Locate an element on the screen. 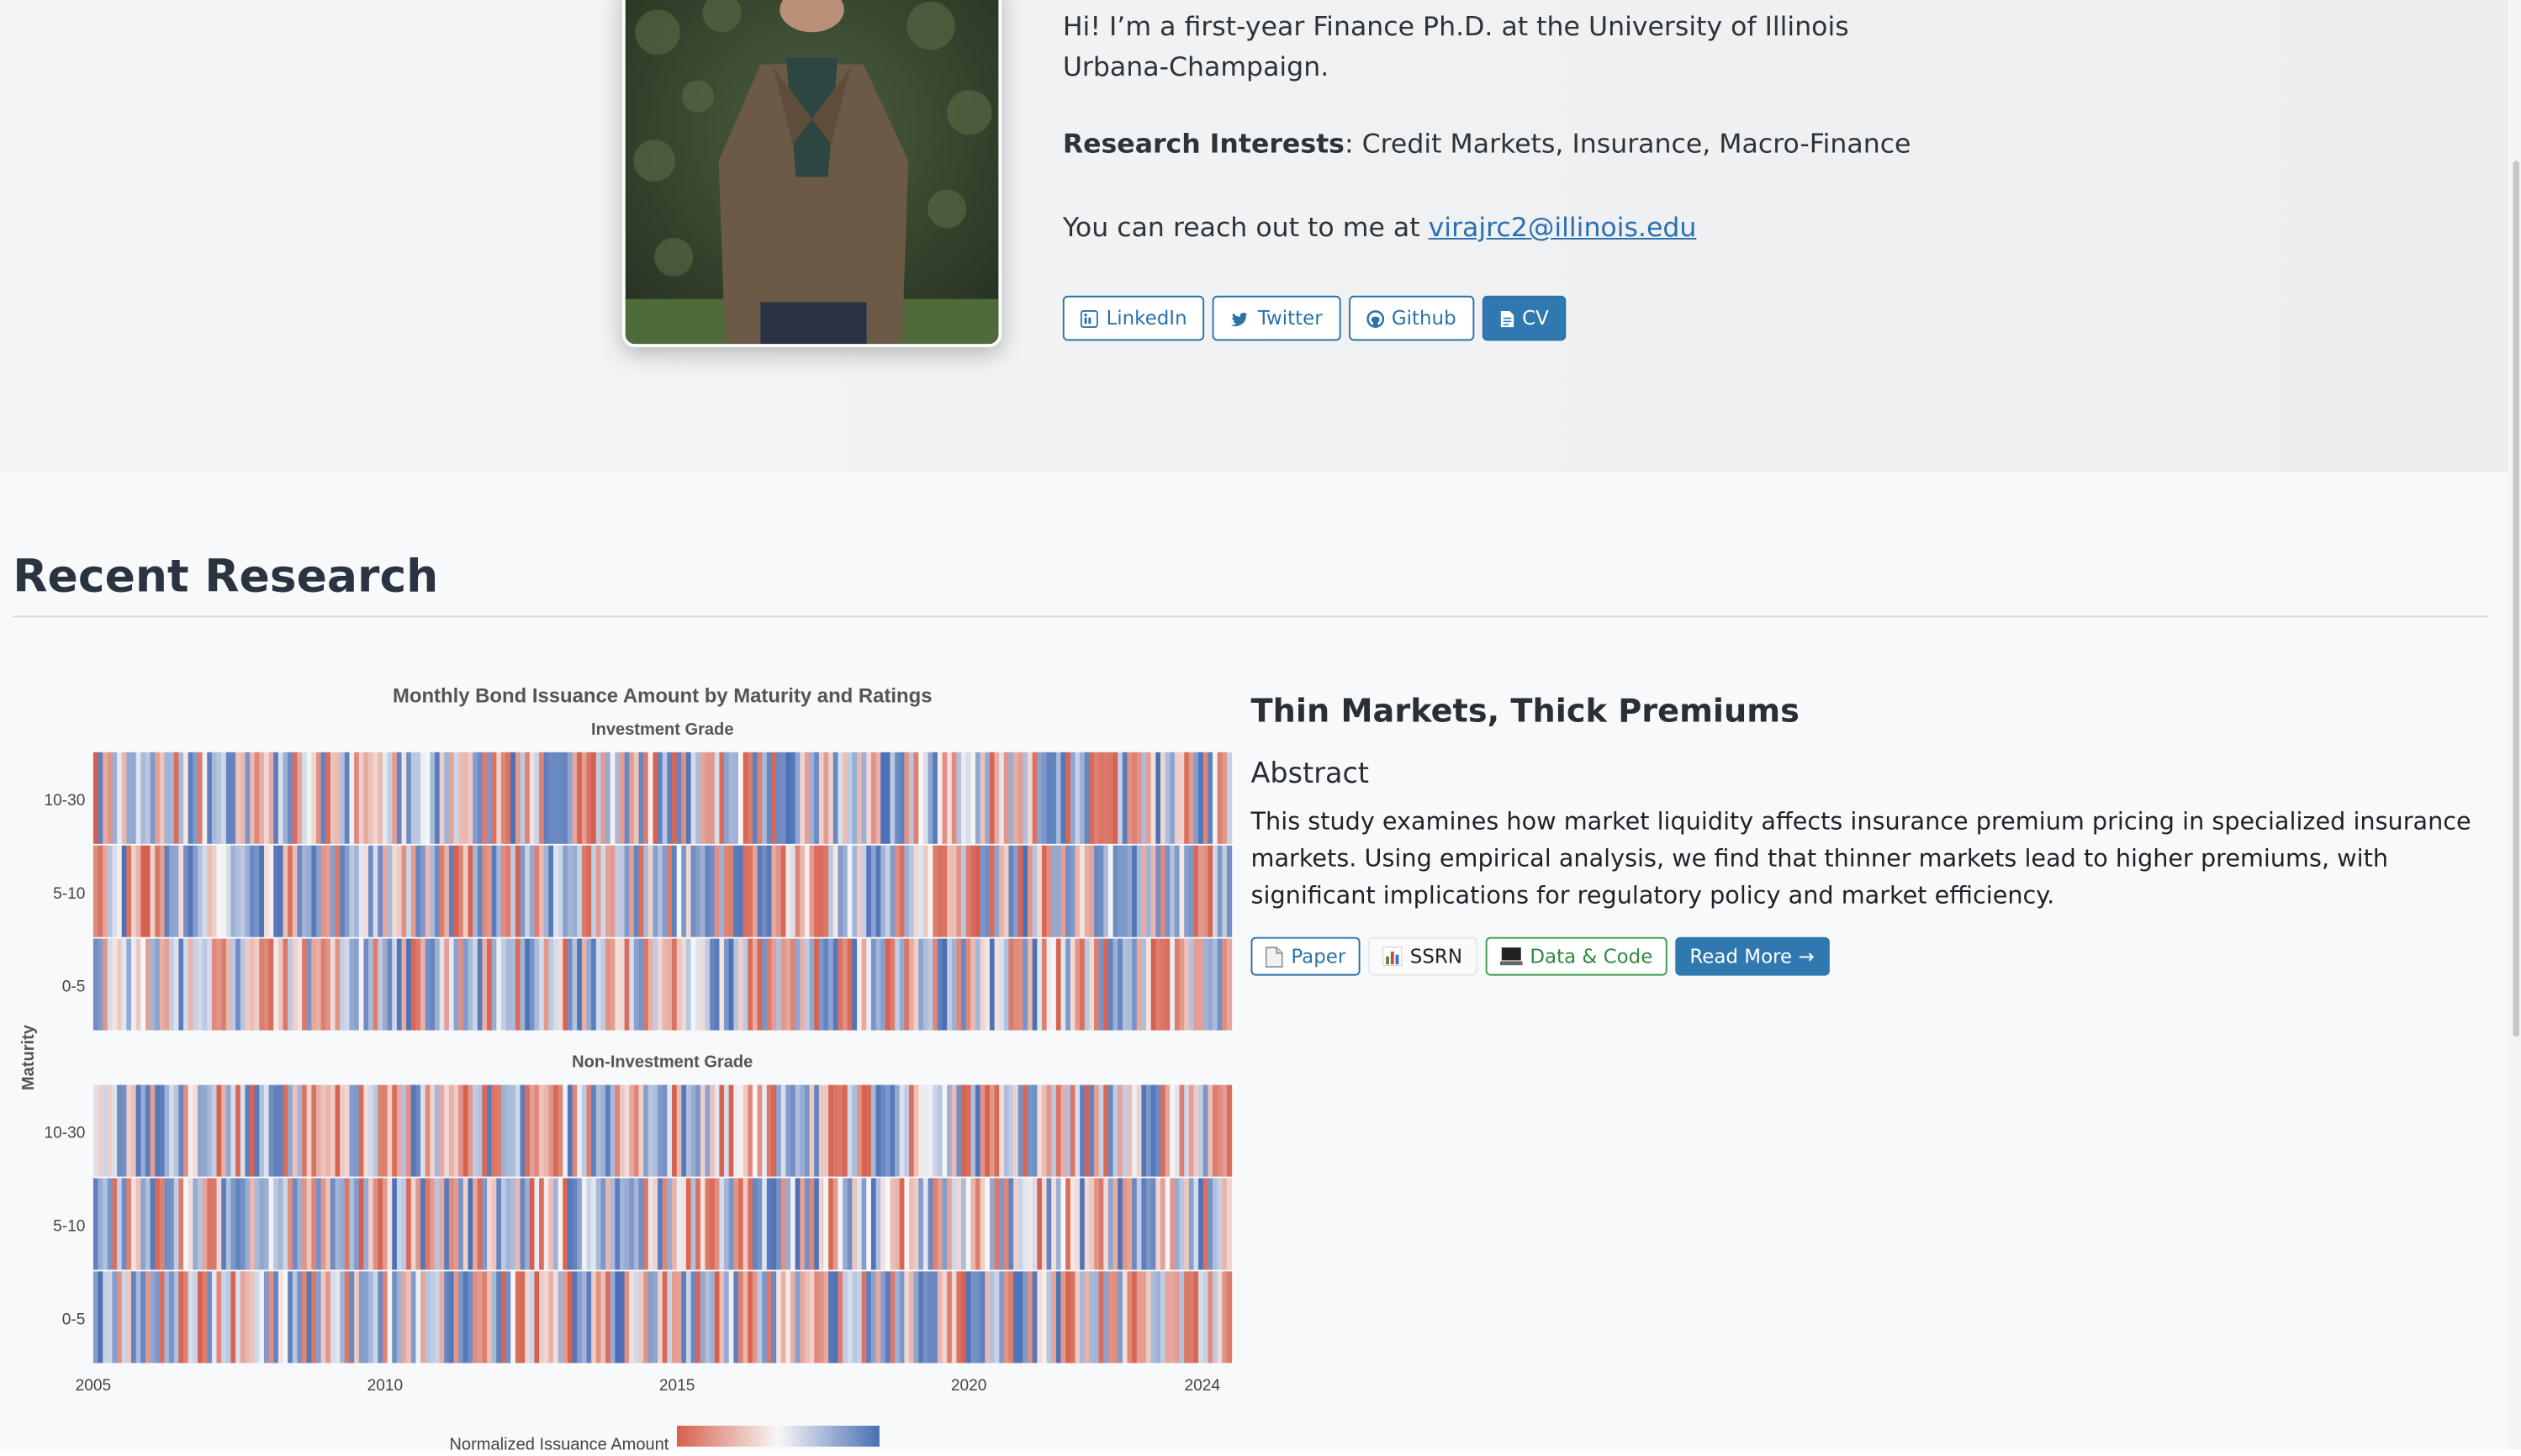  email-link: virajrc2@illinois.edu is located at coordinates (1563, 227).